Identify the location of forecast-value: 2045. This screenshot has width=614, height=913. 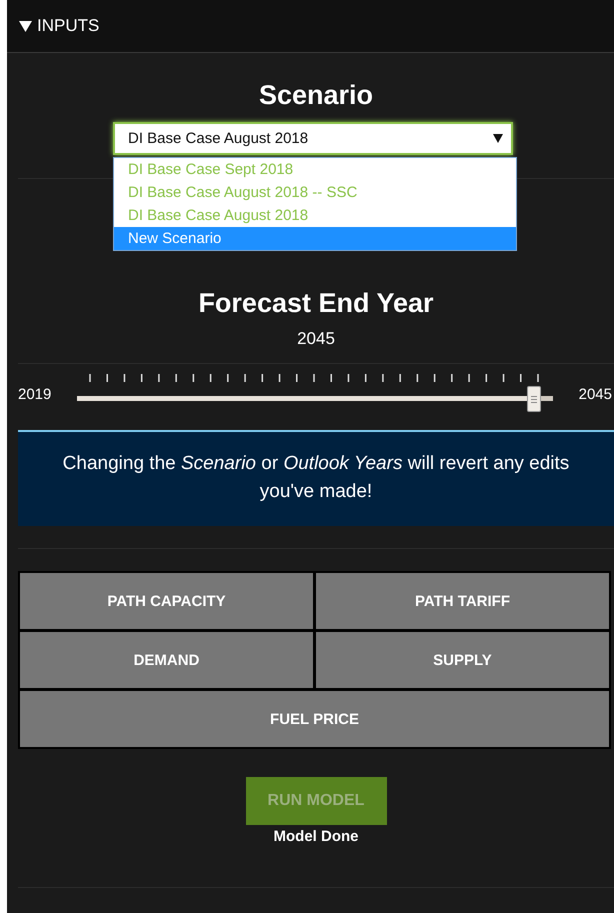
(316, 339).